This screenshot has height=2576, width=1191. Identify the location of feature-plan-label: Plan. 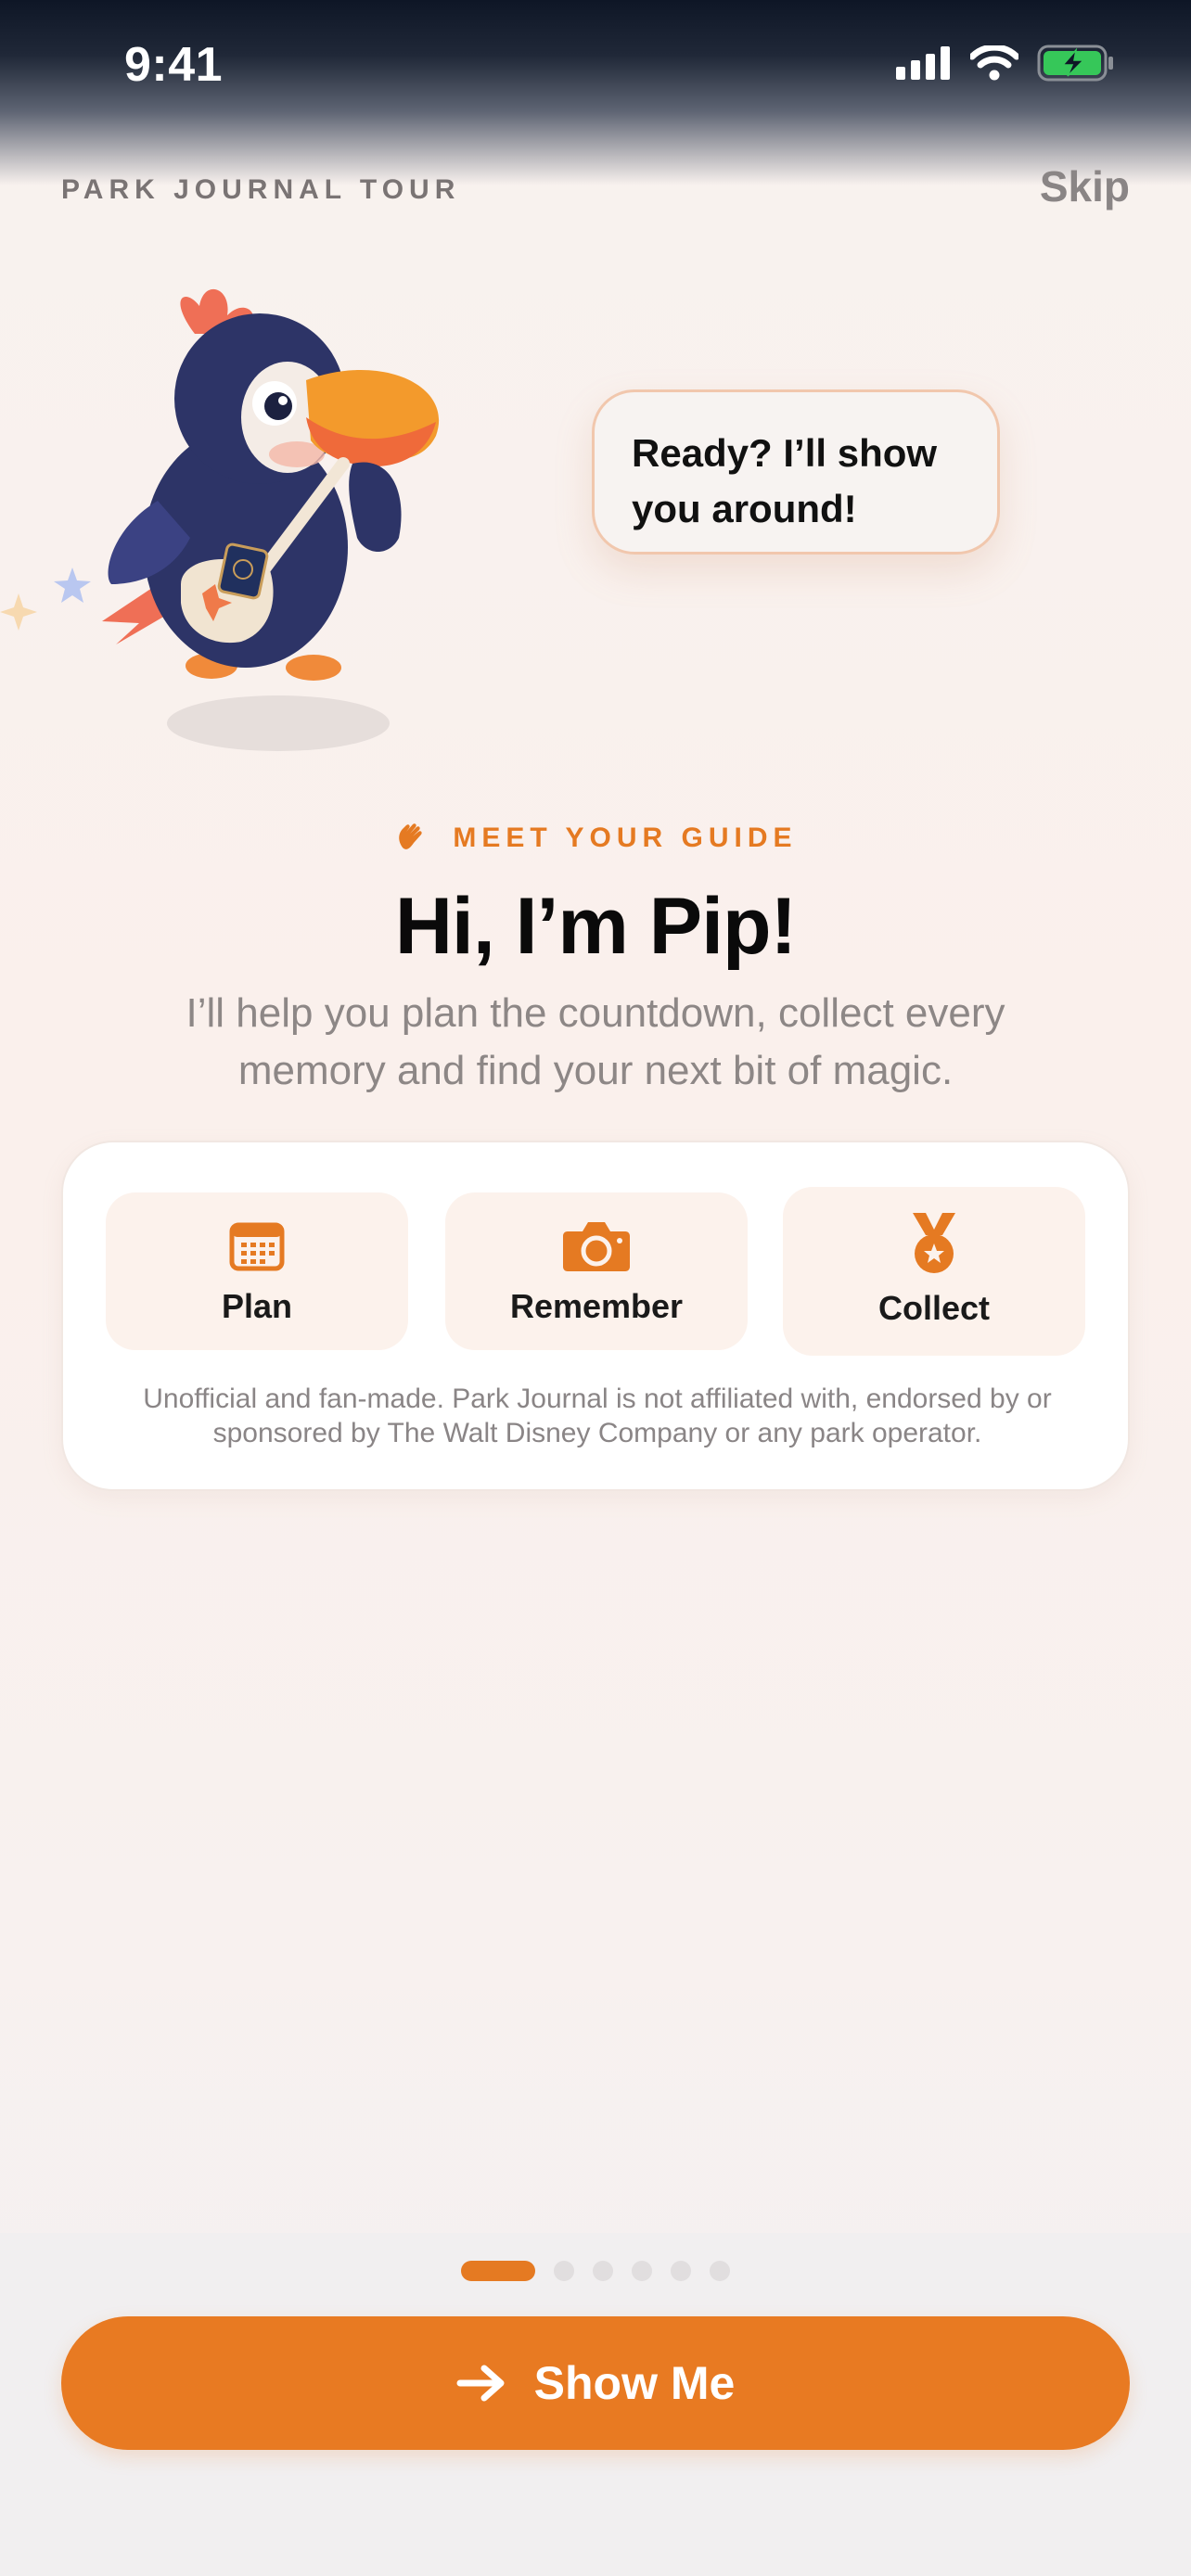
(257, 1306).